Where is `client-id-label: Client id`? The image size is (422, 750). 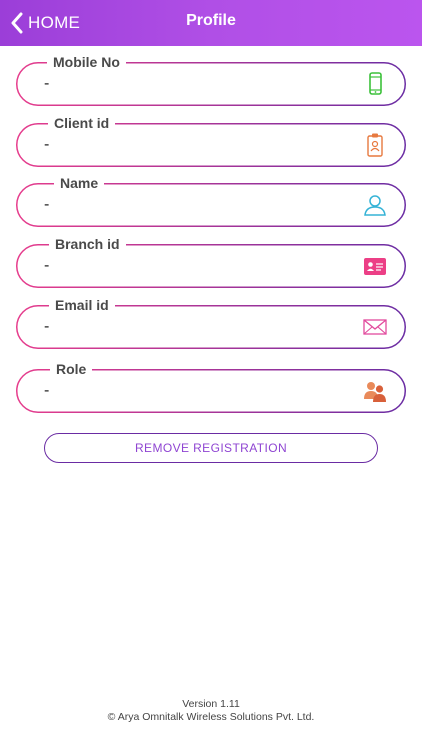 client-id-label: Client id is located at coordinates (82, 123).